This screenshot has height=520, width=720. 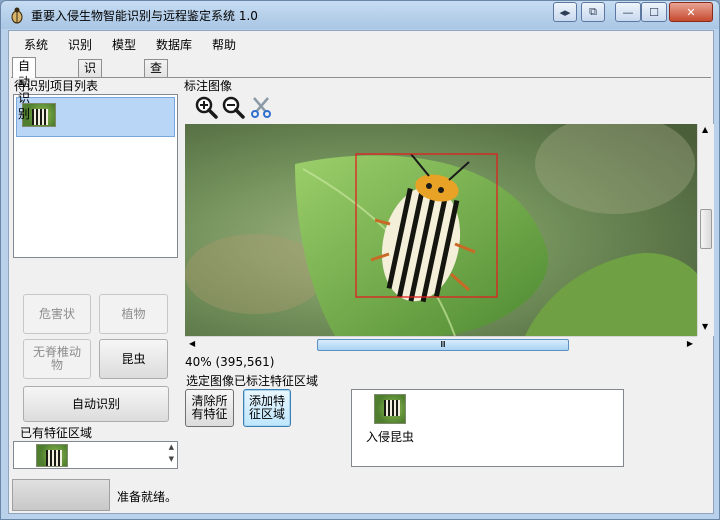 I want to click on menu-database: 数据库, so click(x=174, y=44).